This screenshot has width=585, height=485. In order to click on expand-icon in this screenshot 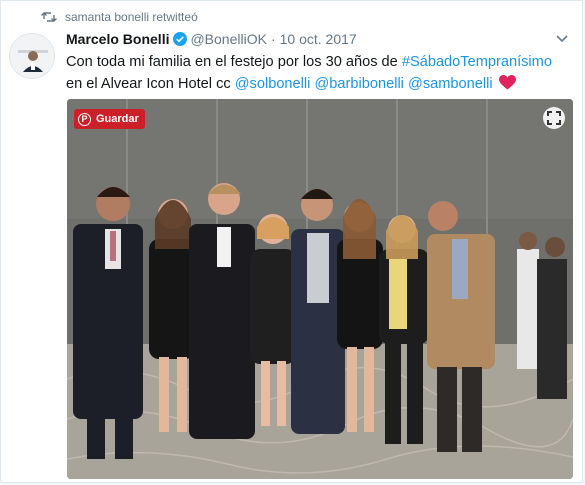, I will do `click(554, 118)`.